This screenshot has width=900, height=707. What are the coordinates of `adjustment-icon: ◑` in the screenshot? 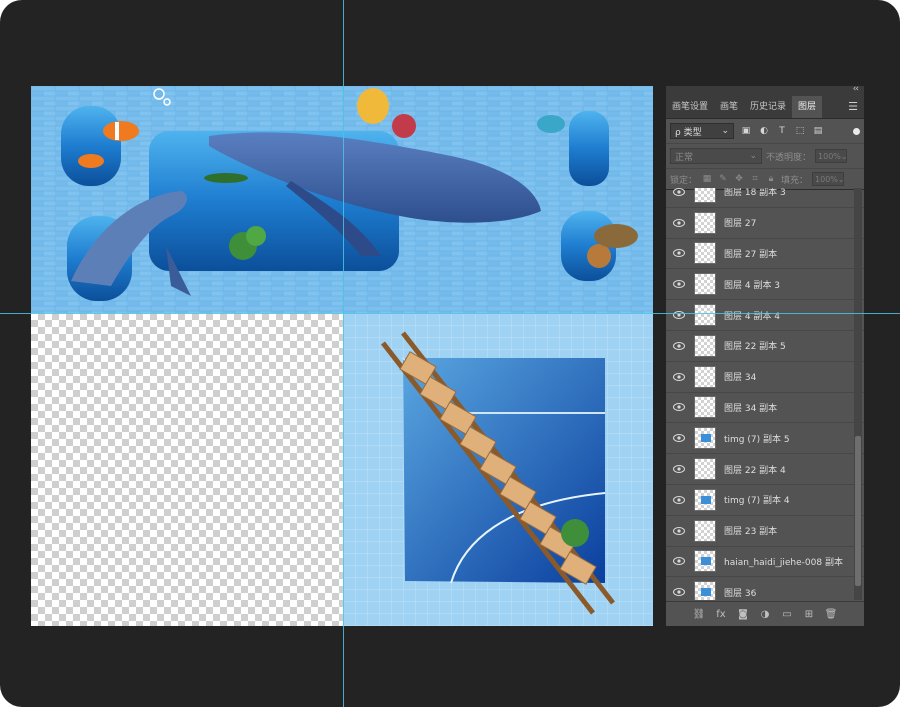 It's located at (765, 614).